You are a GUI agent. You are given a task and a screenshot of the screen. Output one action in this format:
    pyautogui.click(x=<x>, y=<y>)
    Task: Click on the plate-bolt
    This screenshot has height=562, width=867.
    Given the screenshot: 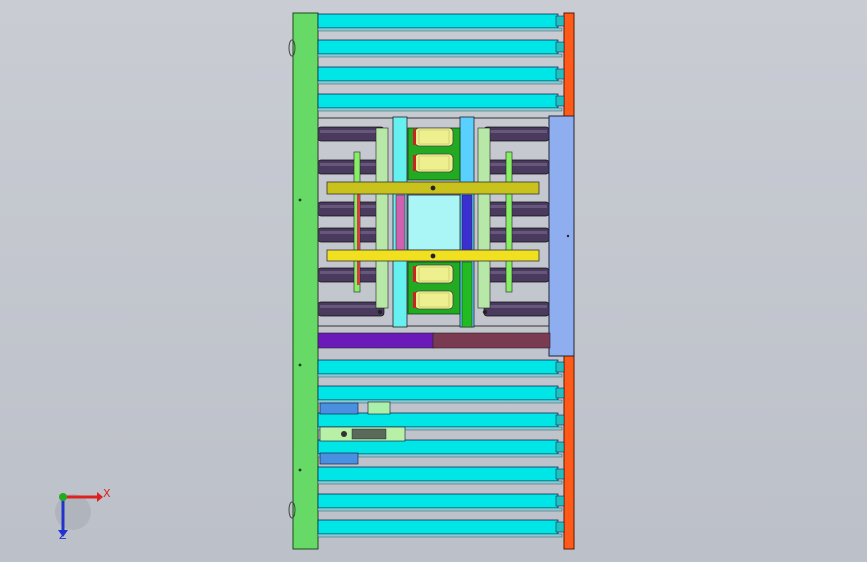 What is the action you would take?
    pyautogui.click(x=568, y=236)
    